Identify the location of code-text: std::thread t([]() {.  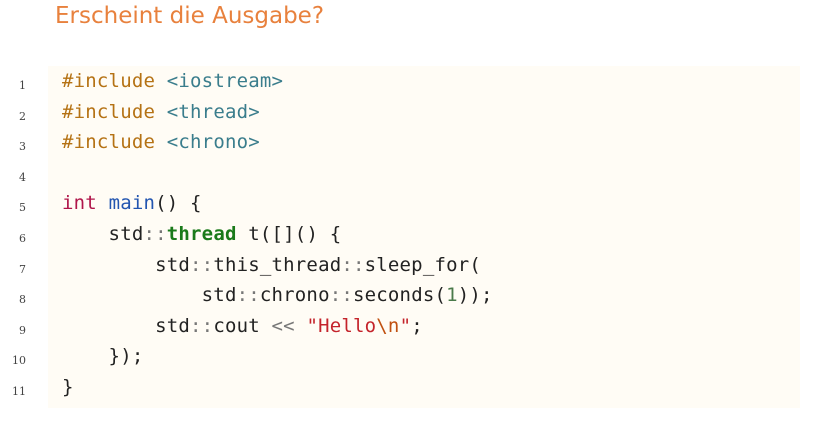
(202, 234).